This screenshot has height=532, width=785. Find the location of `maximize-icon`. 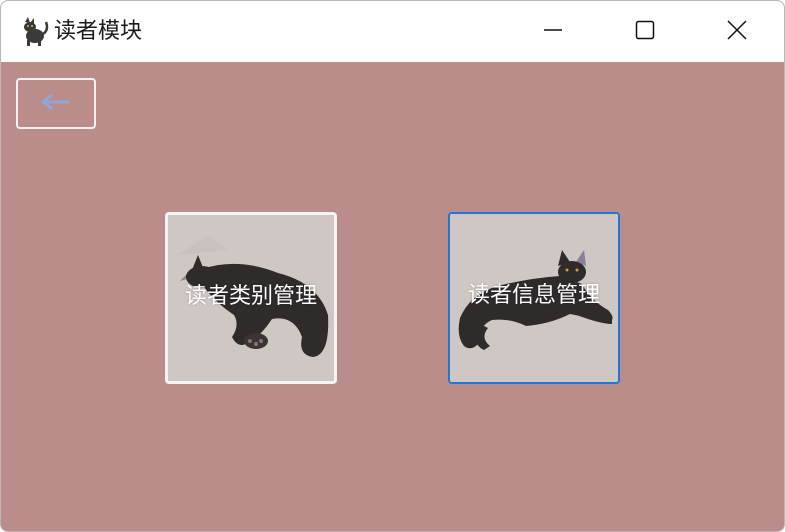

maximize-icon is located at coordinates (645, 32).